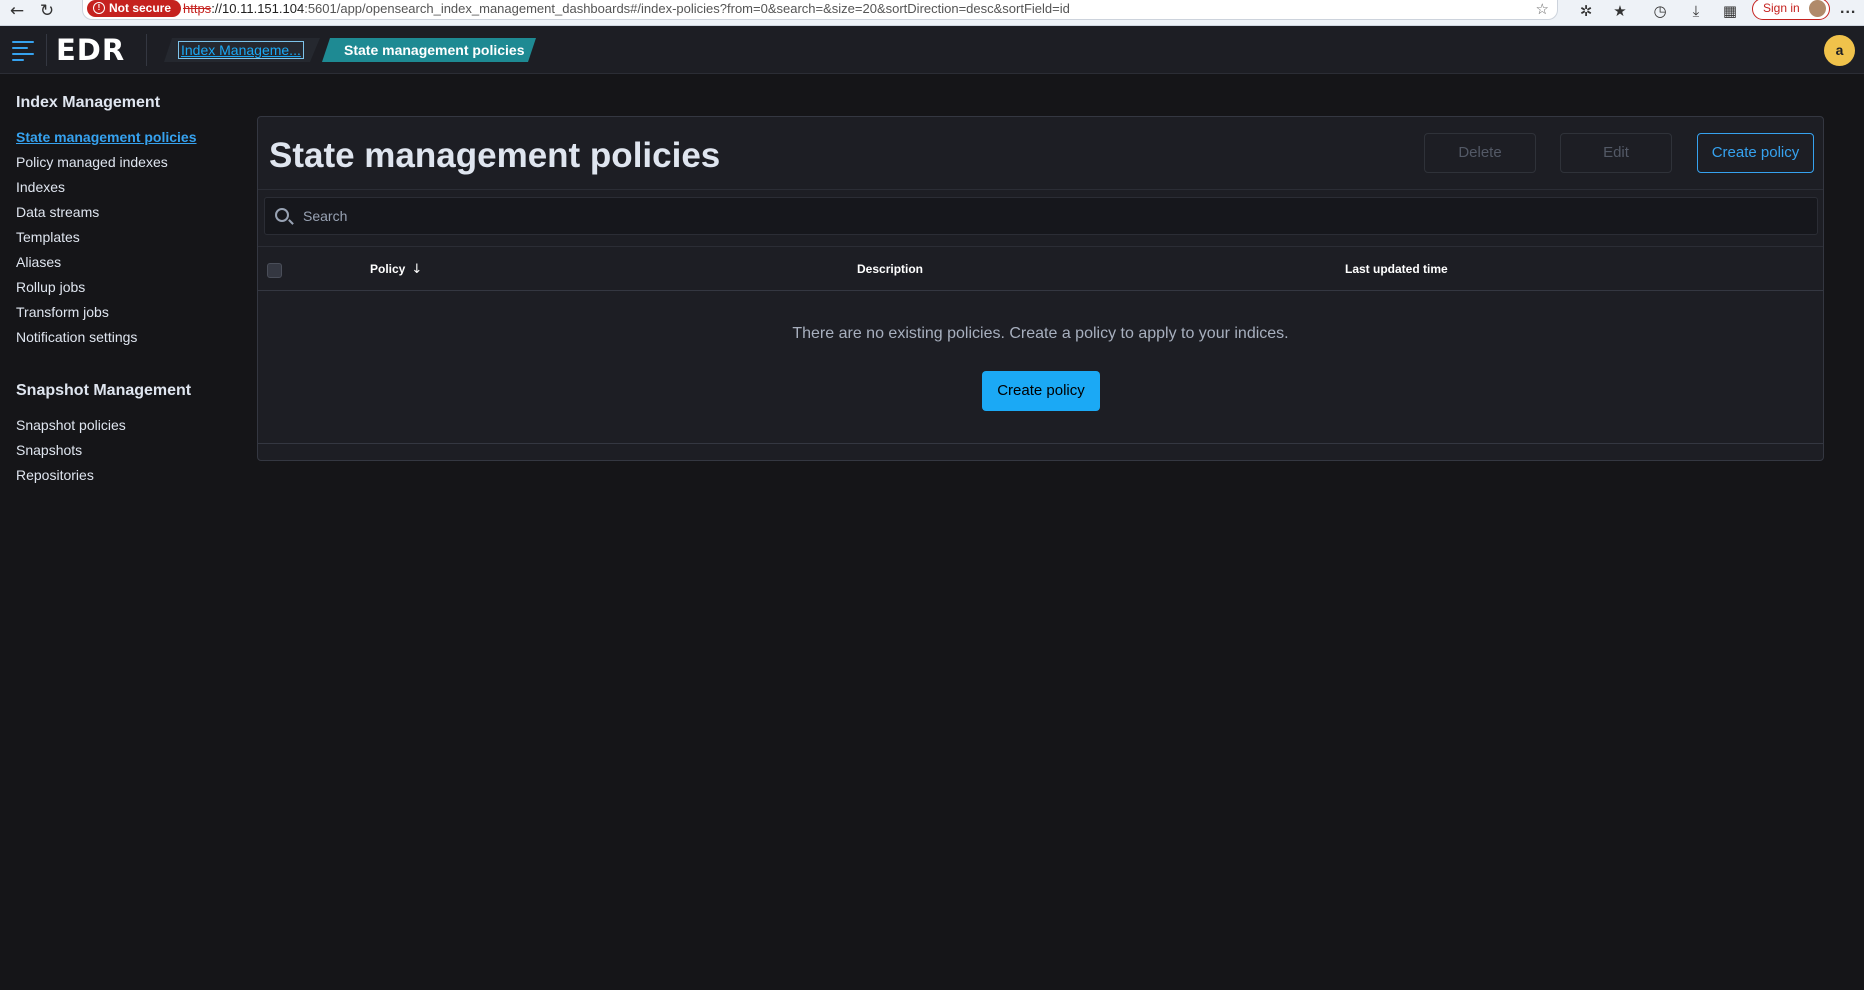 This screenshot has height=990, width=1864. I want to click on sign-in-button: Sign in, so click(1791, 10).